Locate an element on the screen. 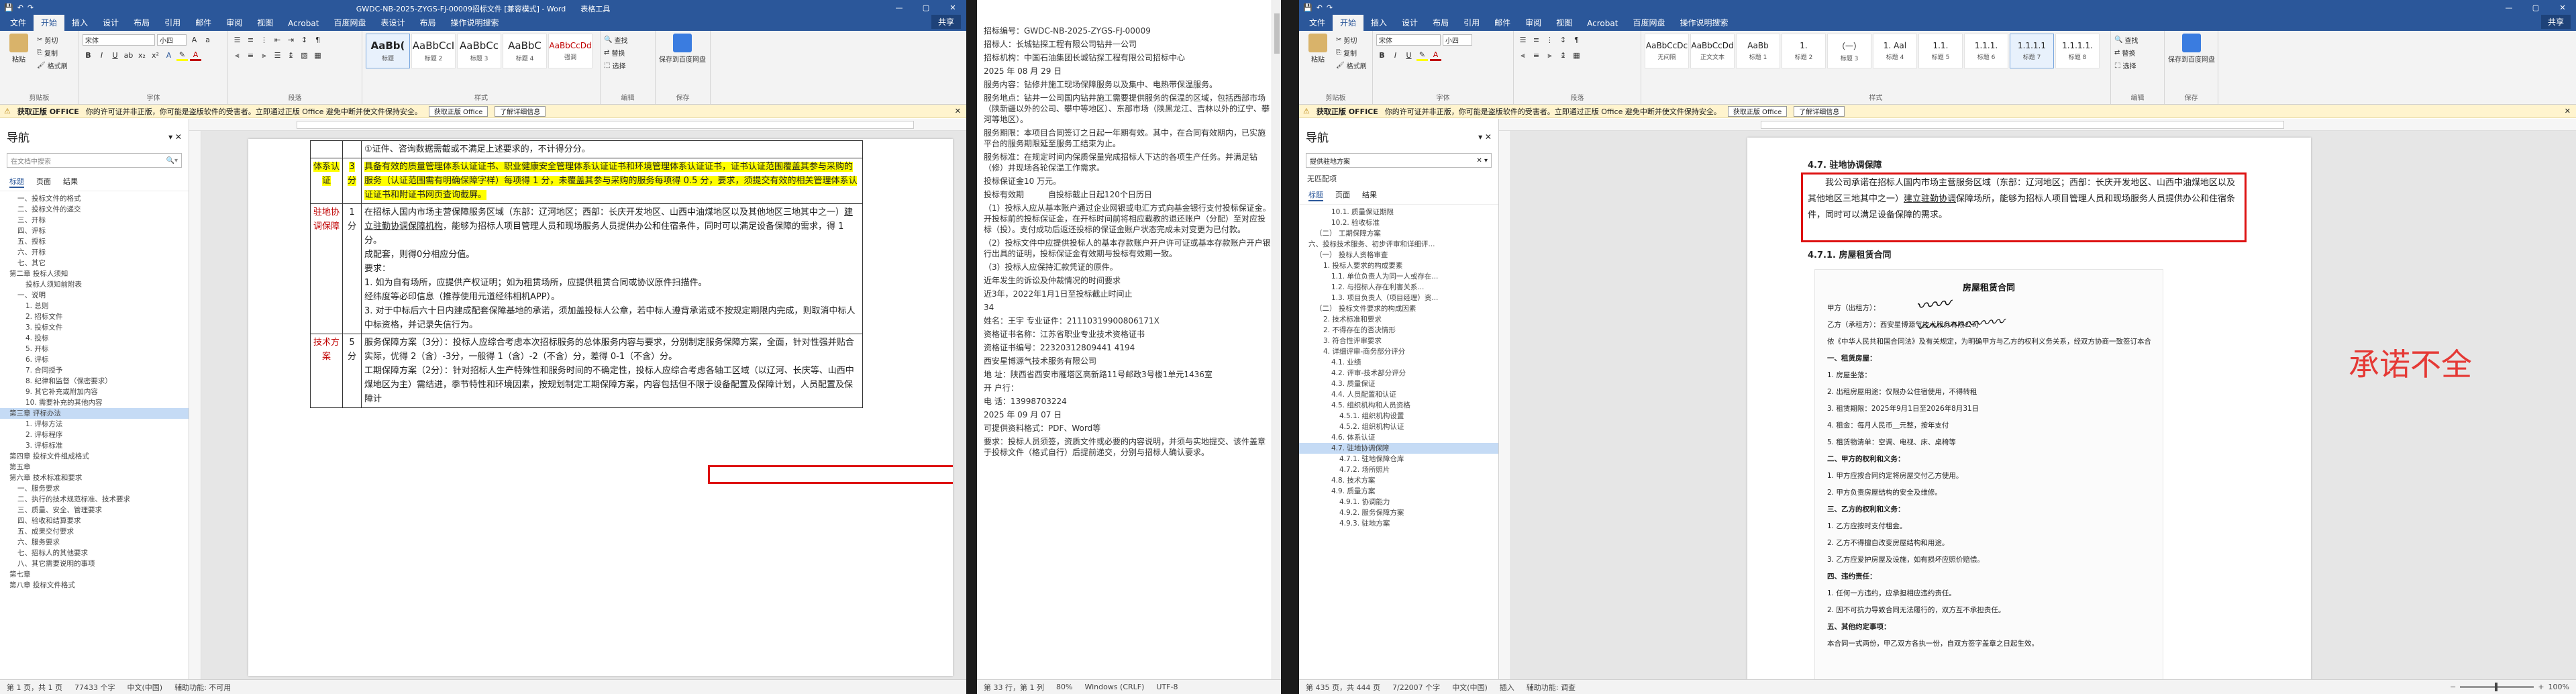 The image size is (2576, 694). style-item: AaBbCcDd 正文文本 is located at coordinates (1712, 51).